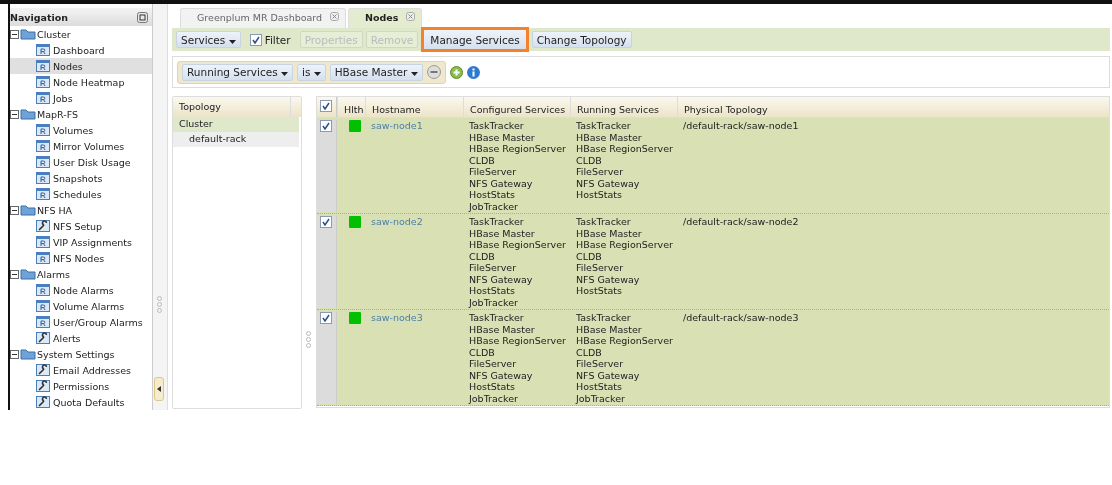 This screenshot has height=485, width=1112. Describe the element at coordinates (618, 109) in the screenshot. I see `column-header: Running Services` at that location.